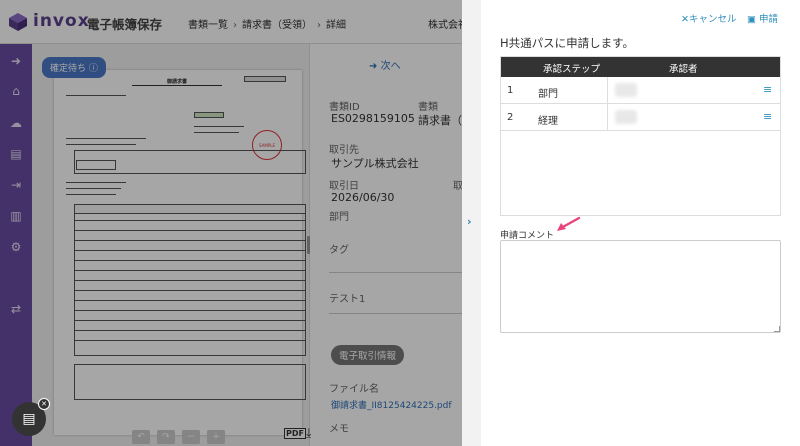 Image resolution: width=800 pixels, height=446 pixels. Describe the element at coordinates (510, 117) in the screenshot. I see `row-number: 2` at that location.